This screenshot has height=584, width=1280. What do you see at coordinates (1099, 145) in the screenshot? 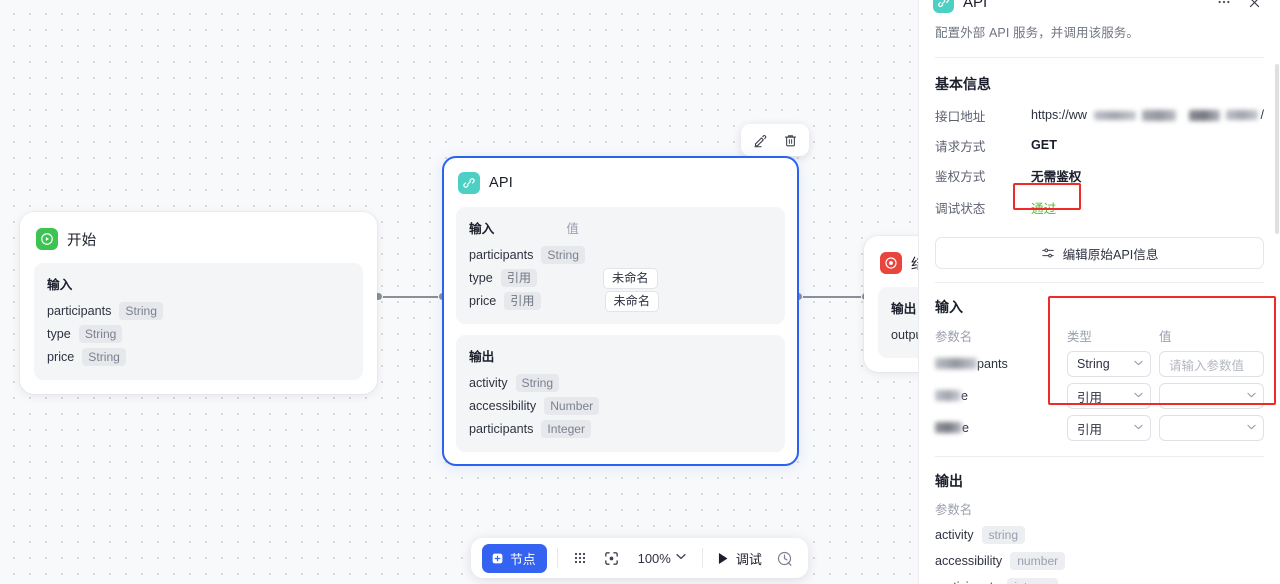
I see `basic-info-row-method: 请求方式 GET` at bounding box center [1099, 145].